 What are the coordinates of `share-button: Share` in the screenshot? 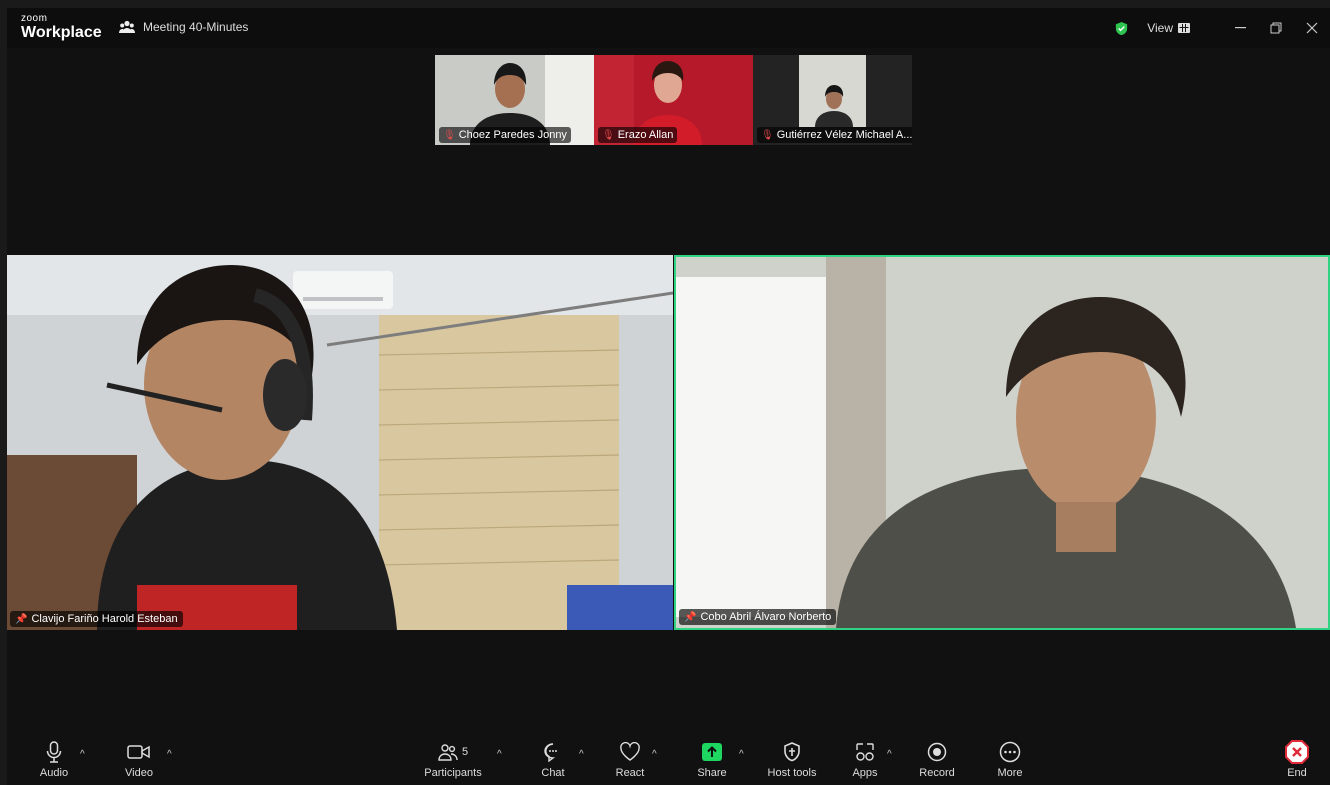 It's located at (712, 759).